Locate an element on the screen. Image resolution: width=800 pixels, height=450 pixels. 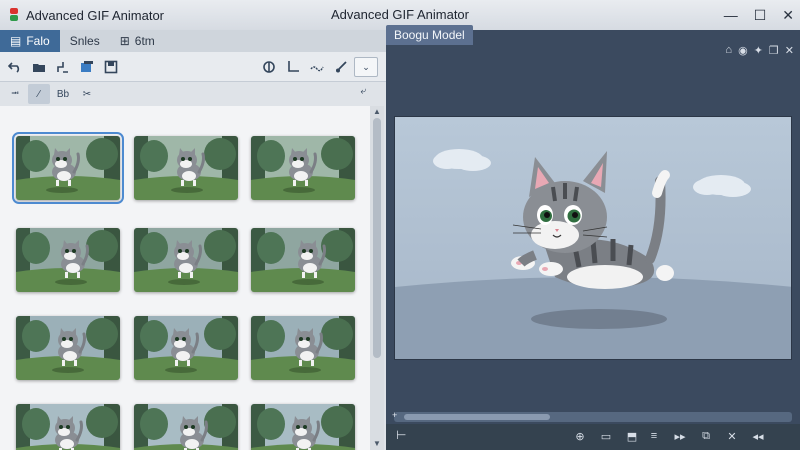
eye-icon is located at coordinates (269, 67).